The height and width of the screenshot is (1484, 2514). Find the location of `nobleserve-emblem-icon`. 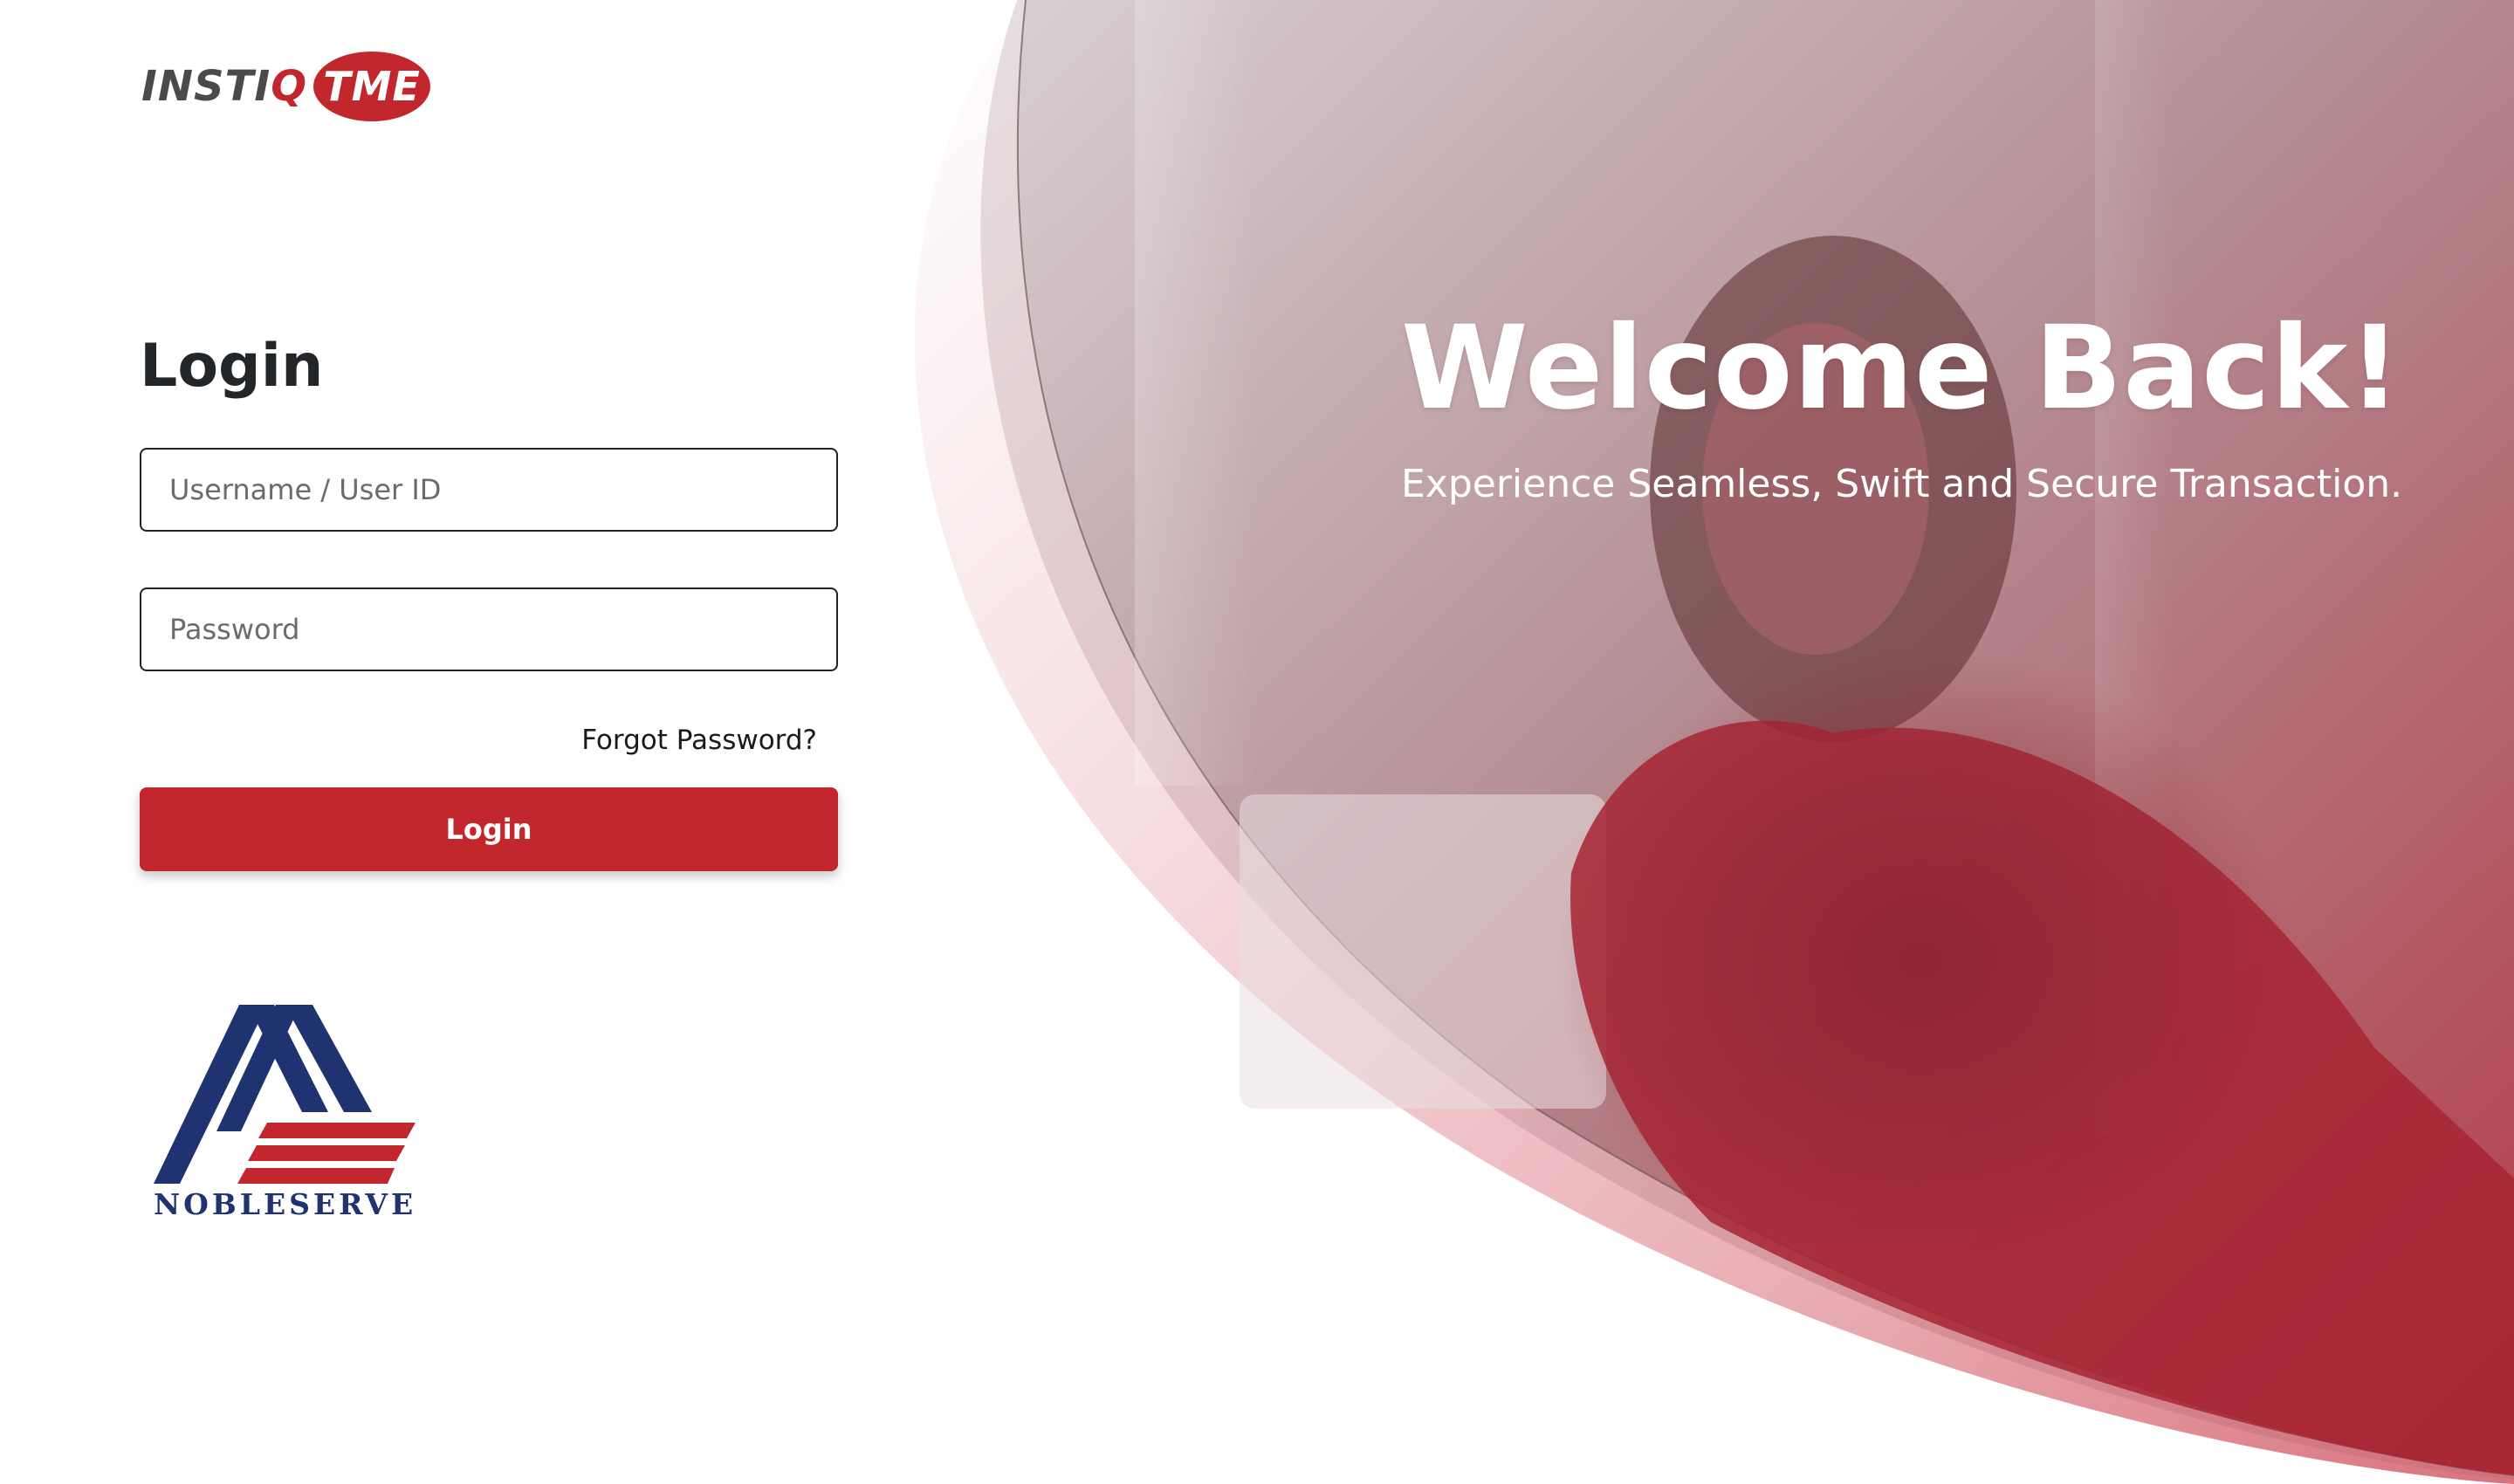

nobleserve-emblem-icon is located at coordinates (285, 1094).